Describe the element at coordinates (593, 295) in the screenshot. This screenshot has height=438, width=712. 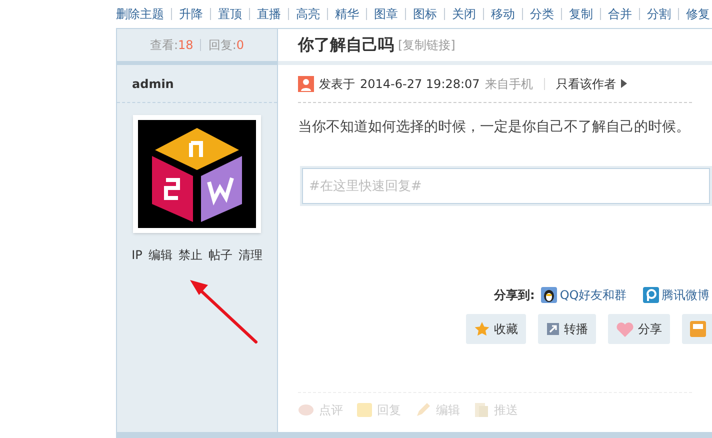
I see `share-target-link: QQ好友和群` at that location.